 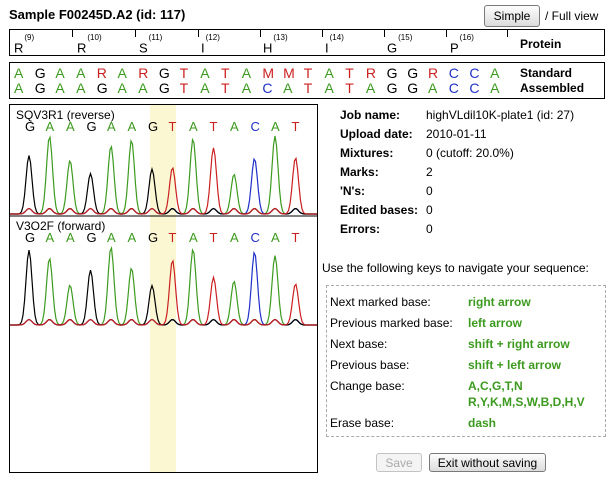 What do you see at coordinates (203, 48) in the screenshot?
I see `residue-letter: I` at bounding box center [203, 48].